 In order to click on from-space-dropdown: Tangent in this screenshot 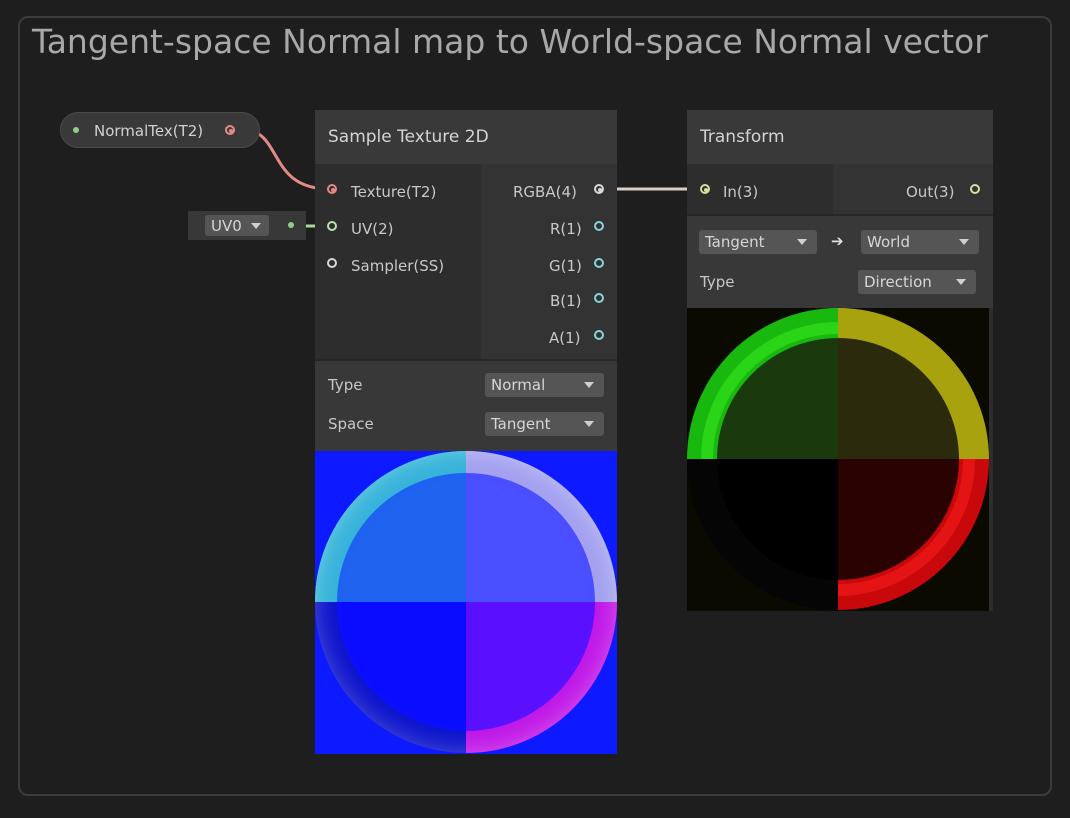, I will do `click(758, 242)`.